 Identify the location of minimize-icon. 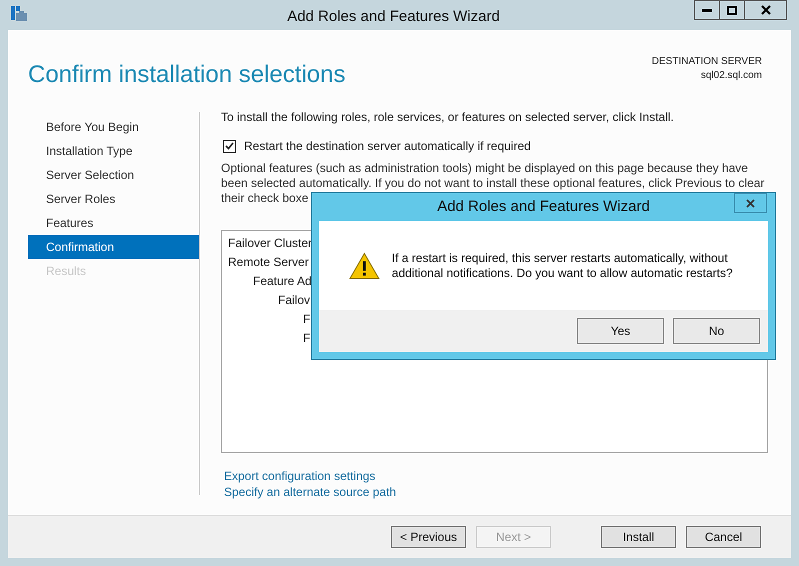
(707, 10).